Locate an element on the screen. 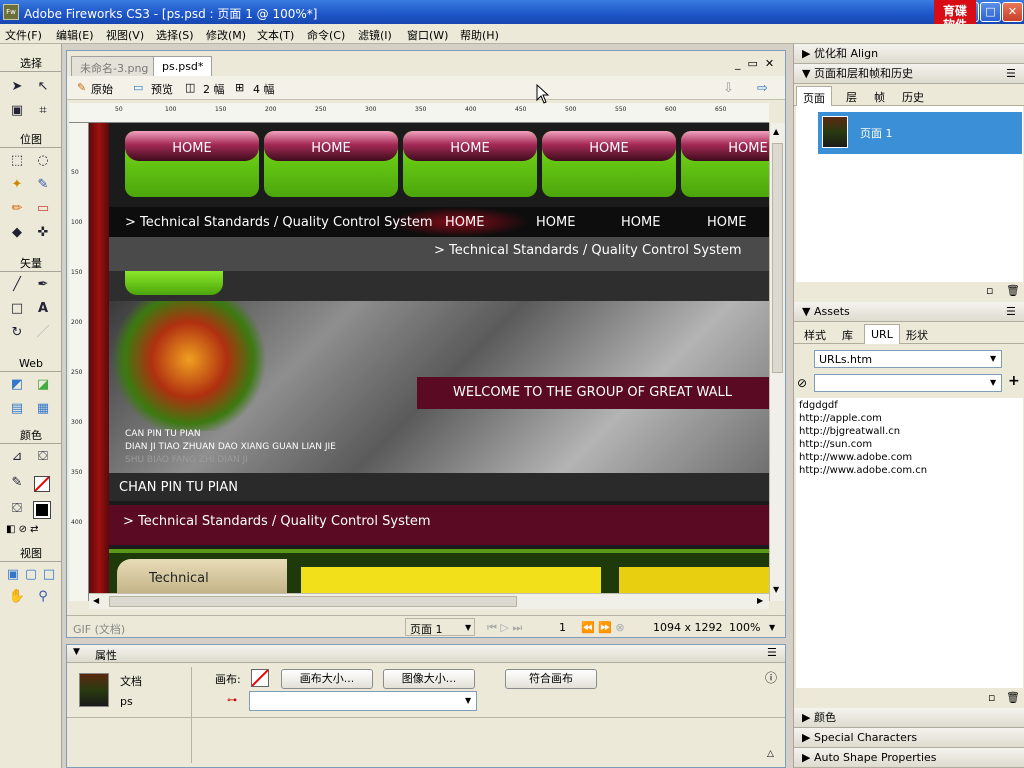  vertical-scrollbar: ▲ ▼ is located at coordinates (777, 362).